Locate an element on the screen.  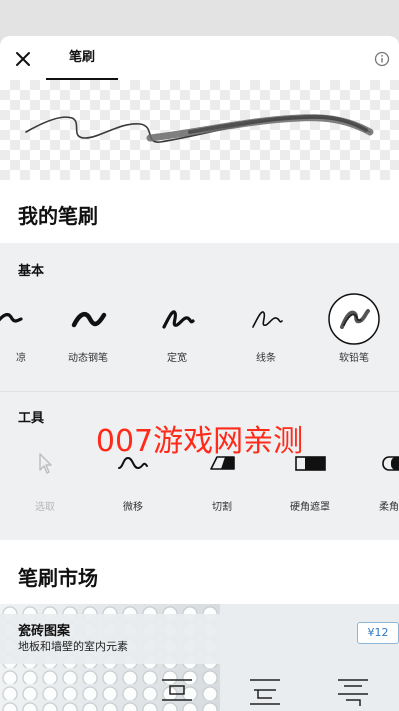
brush-stroke-preview is located at coordinates (199, 128).